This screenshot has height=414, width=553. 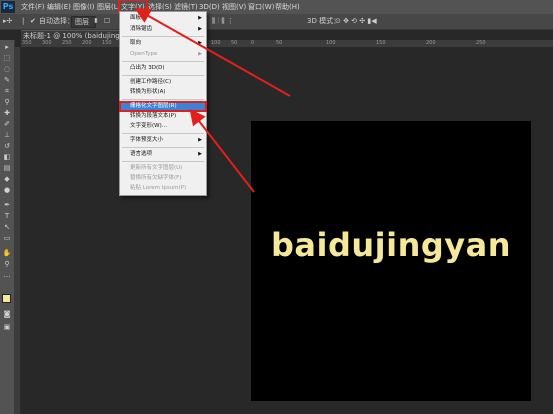 I want to click on eraser-tool-icon: ◧, so click(x=7, y=157).